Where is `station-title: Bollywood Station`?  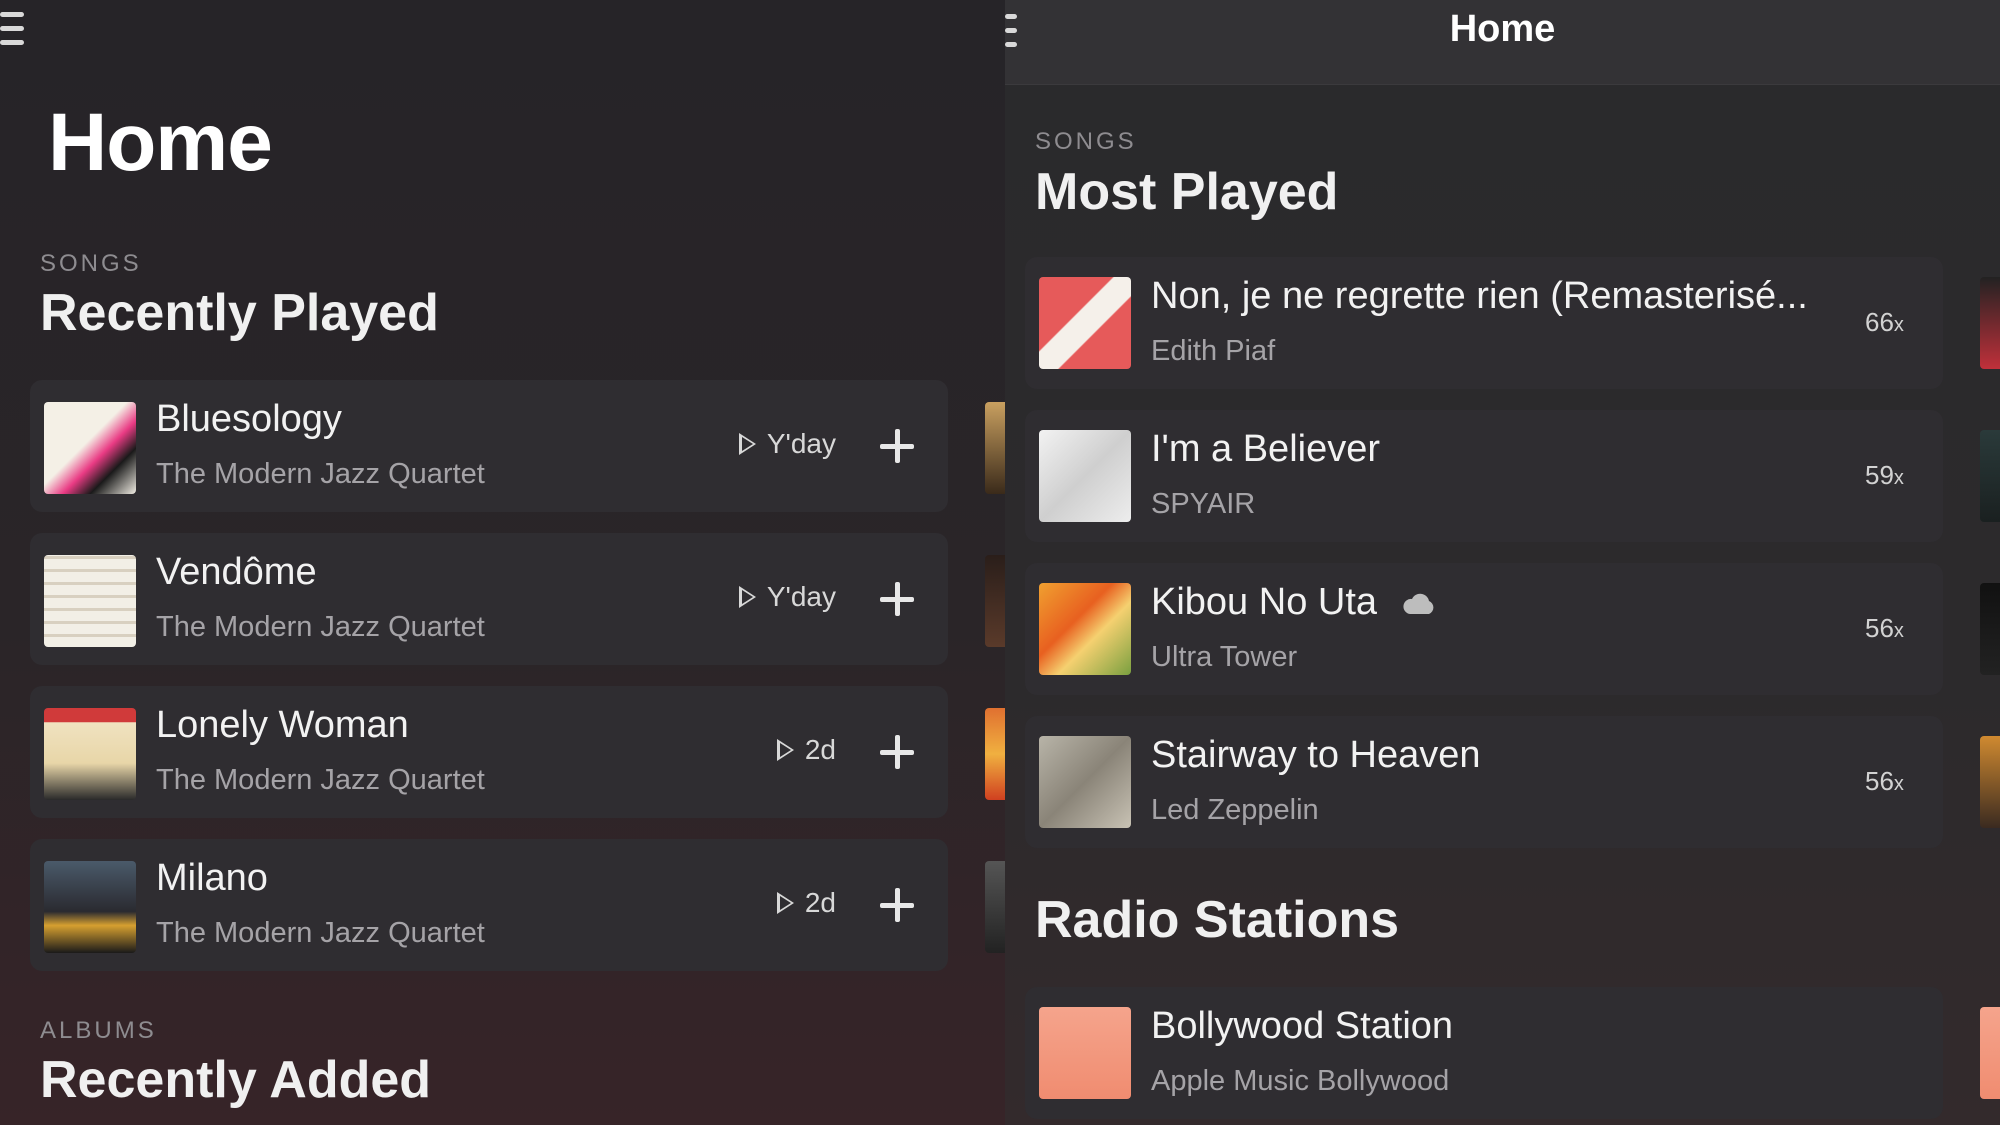
station-title: Bollywood Station is located at coordinates (1302, 1026).